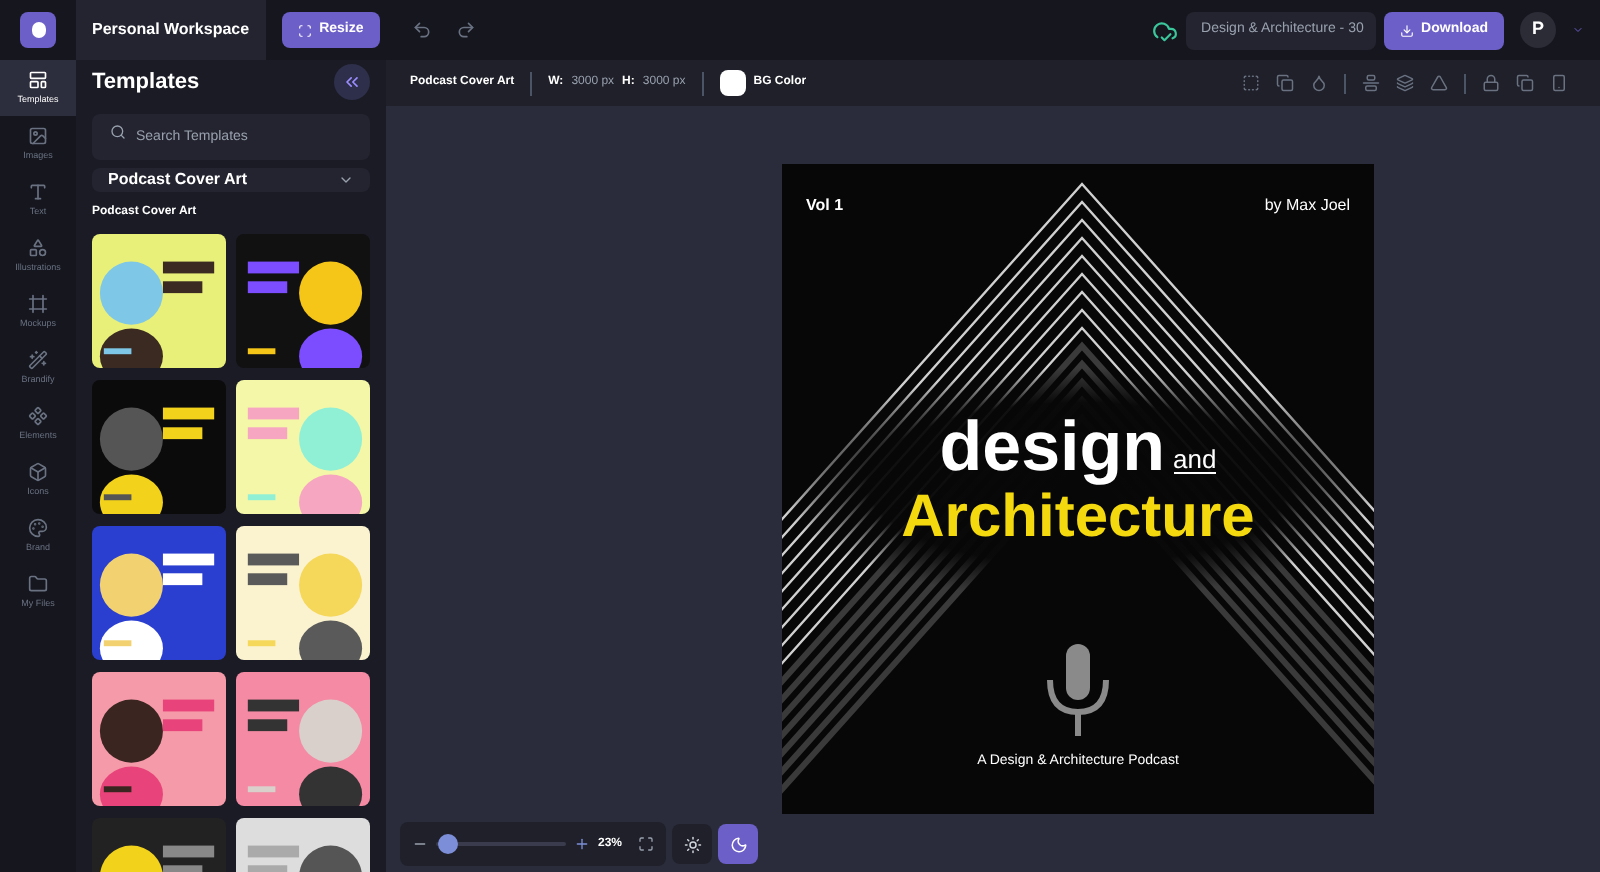 The image size is (1600, 872). I want to click on avatar: P, so click(1538, 30).